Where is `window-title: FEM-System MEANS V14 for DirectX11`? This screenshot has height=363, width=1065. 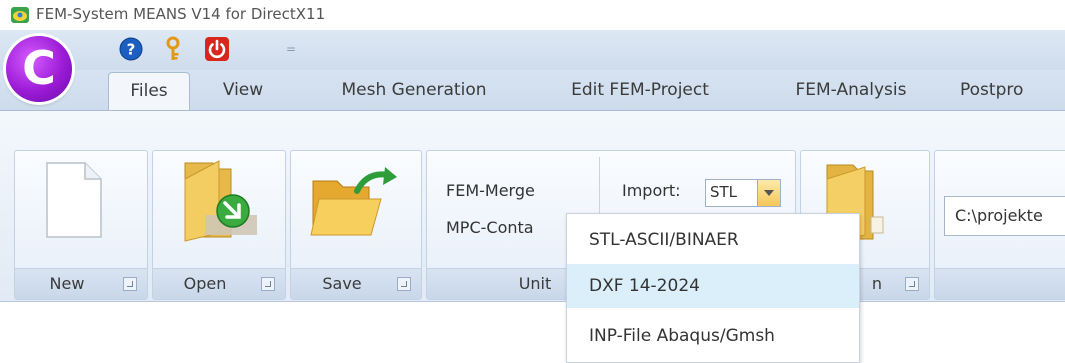
window-title: FEM-System MEANS V14 for DirectX11 is located at coordinates (181, 14).